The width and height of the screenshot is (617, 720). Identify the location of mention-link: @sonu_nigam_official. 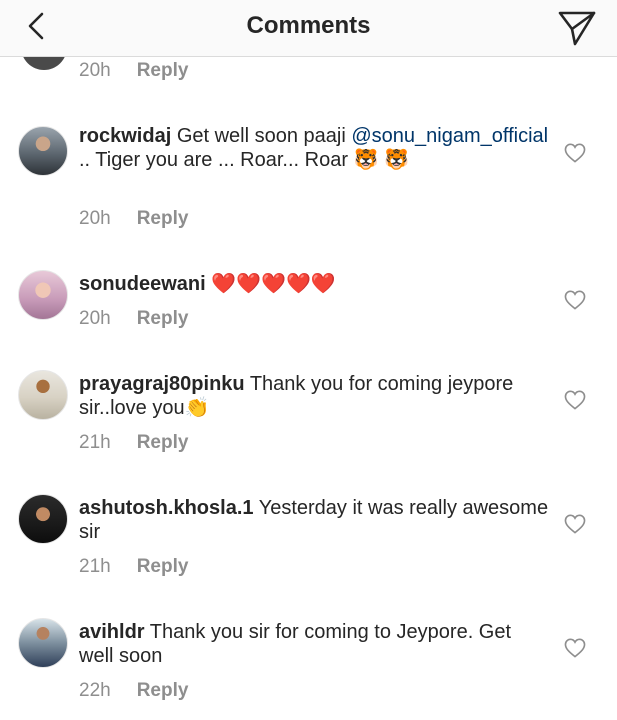
(449, 136).